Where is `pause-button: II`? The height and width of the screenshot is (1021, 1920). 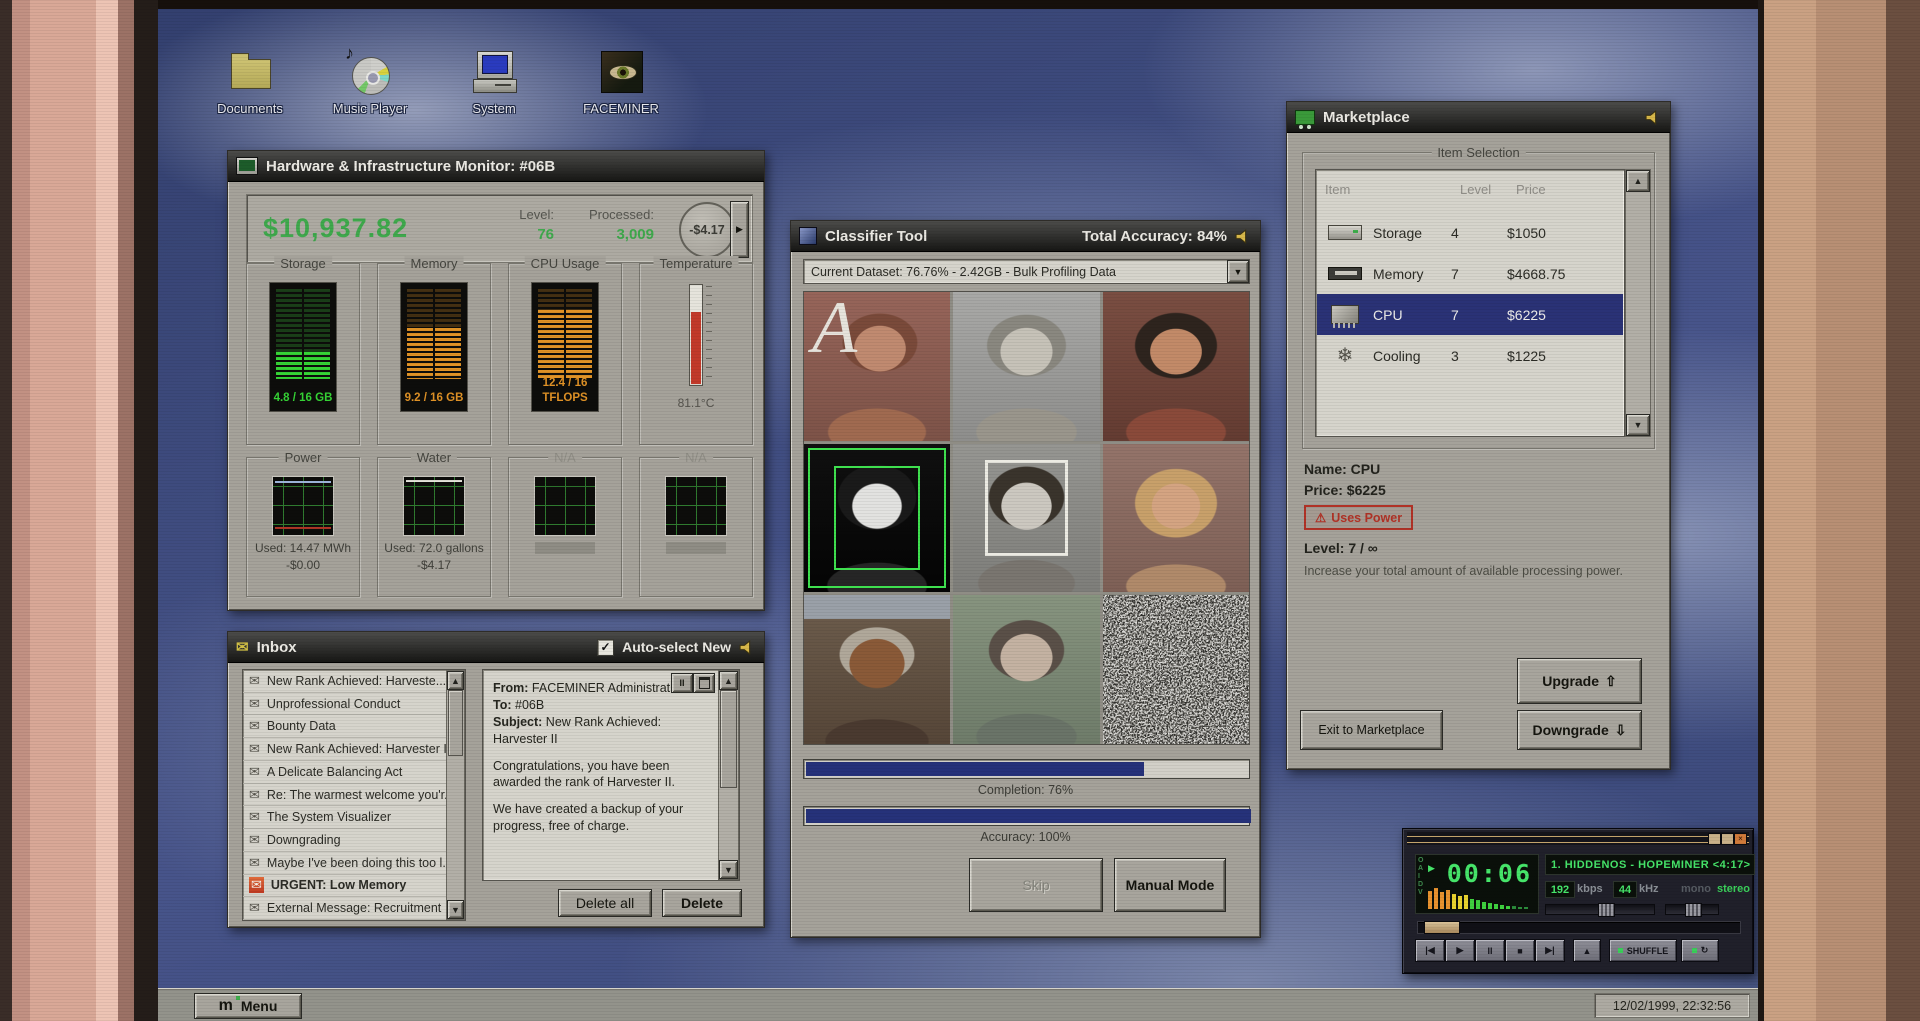
pause-button: II is located at coordinates (1490, 950).